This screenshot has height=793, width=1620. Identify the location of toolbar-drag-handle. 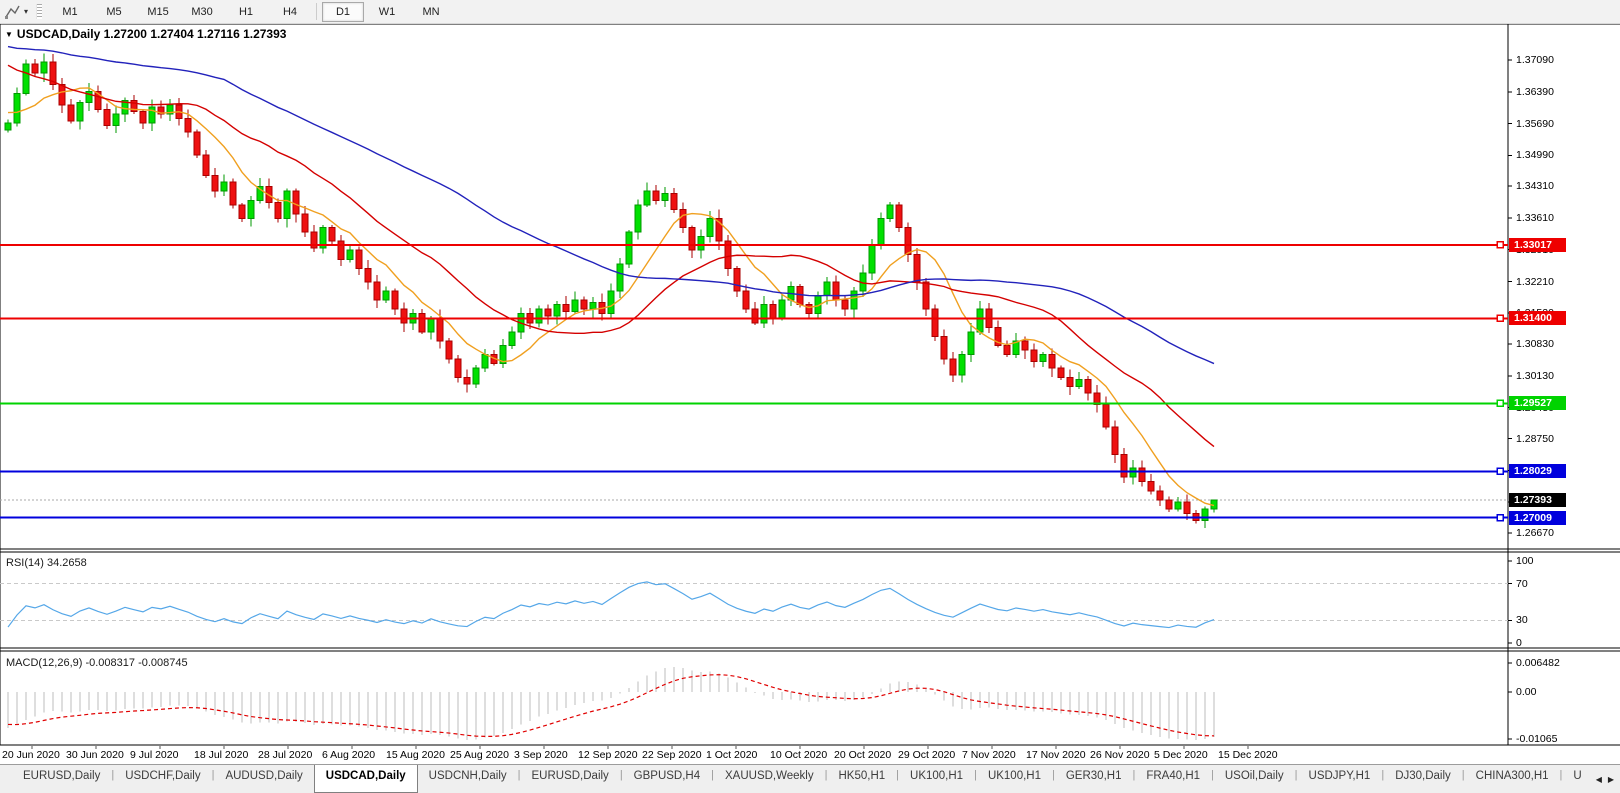
(39, 11).